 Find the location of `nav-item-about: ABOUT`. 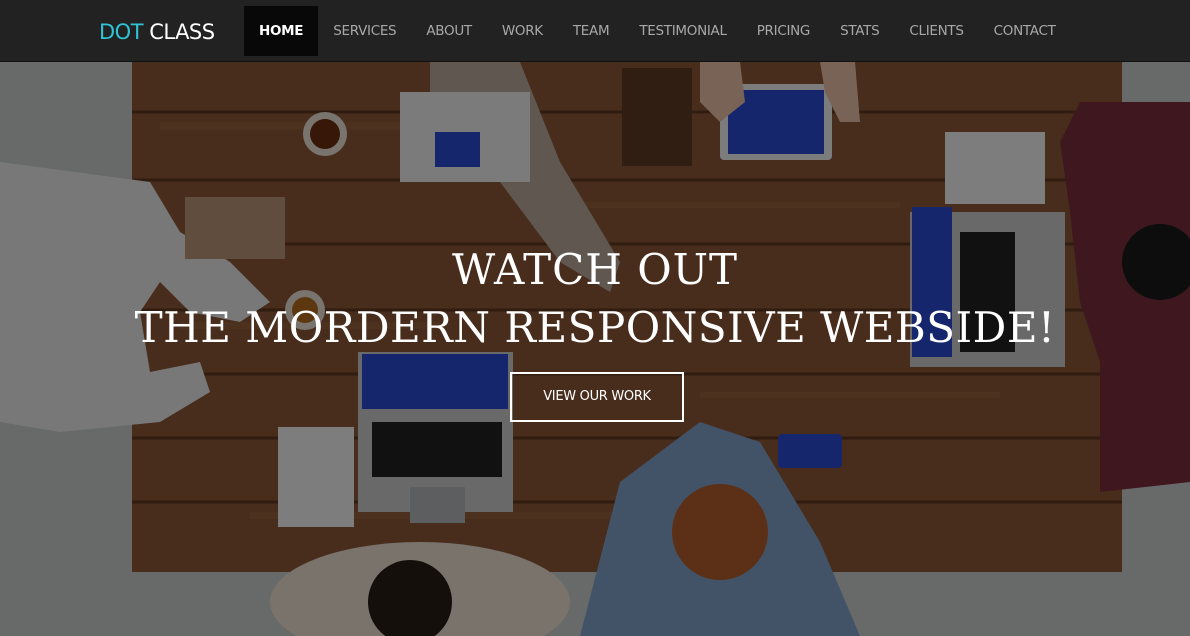

nav-item-about: ABOUT is located at coordinates (449, 31).